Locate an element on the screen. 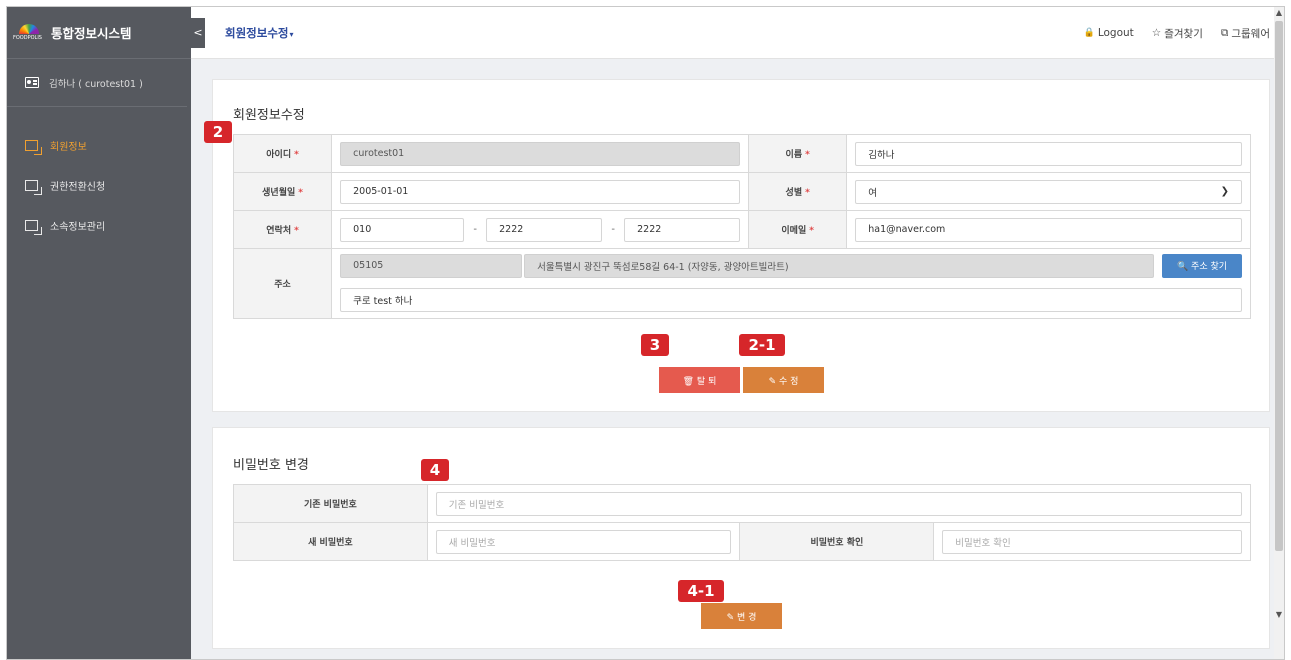 The width and height of the screenshot is (1291, 660). confirm-password-input: 비밀번호 확인 is located at coordinates (1092, 541).